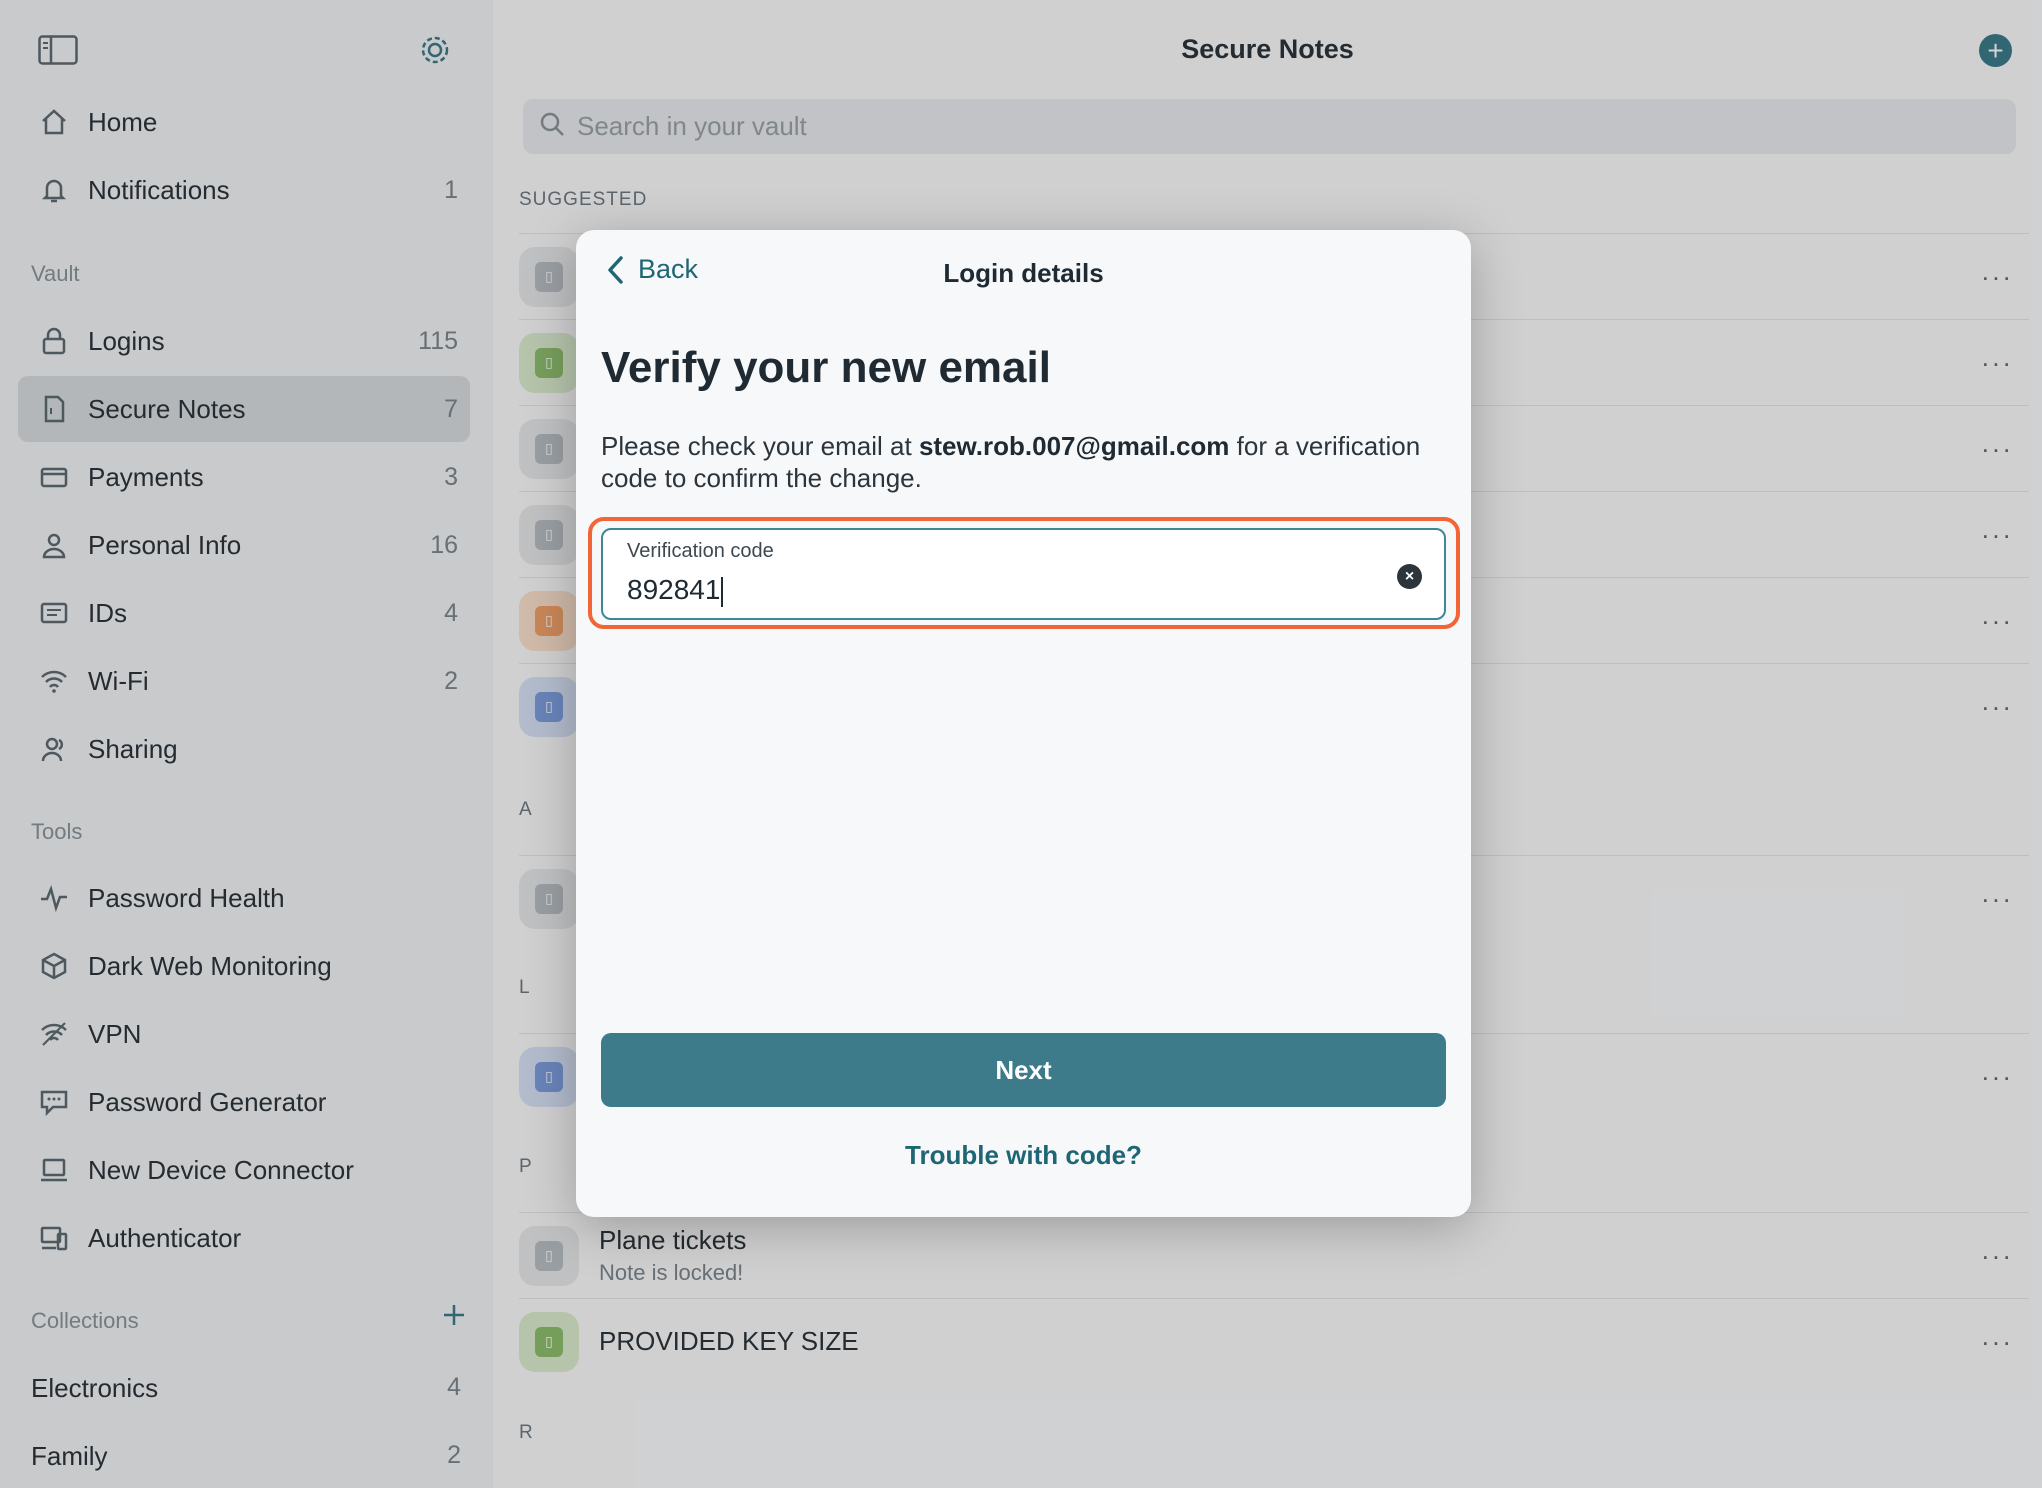 The height and width of the screenshot is (1488, 2042). Describe the element at coordinates (1074, 446) in the screenshot. I see `email-address: stew.rob.007@gmail.com` at that location.